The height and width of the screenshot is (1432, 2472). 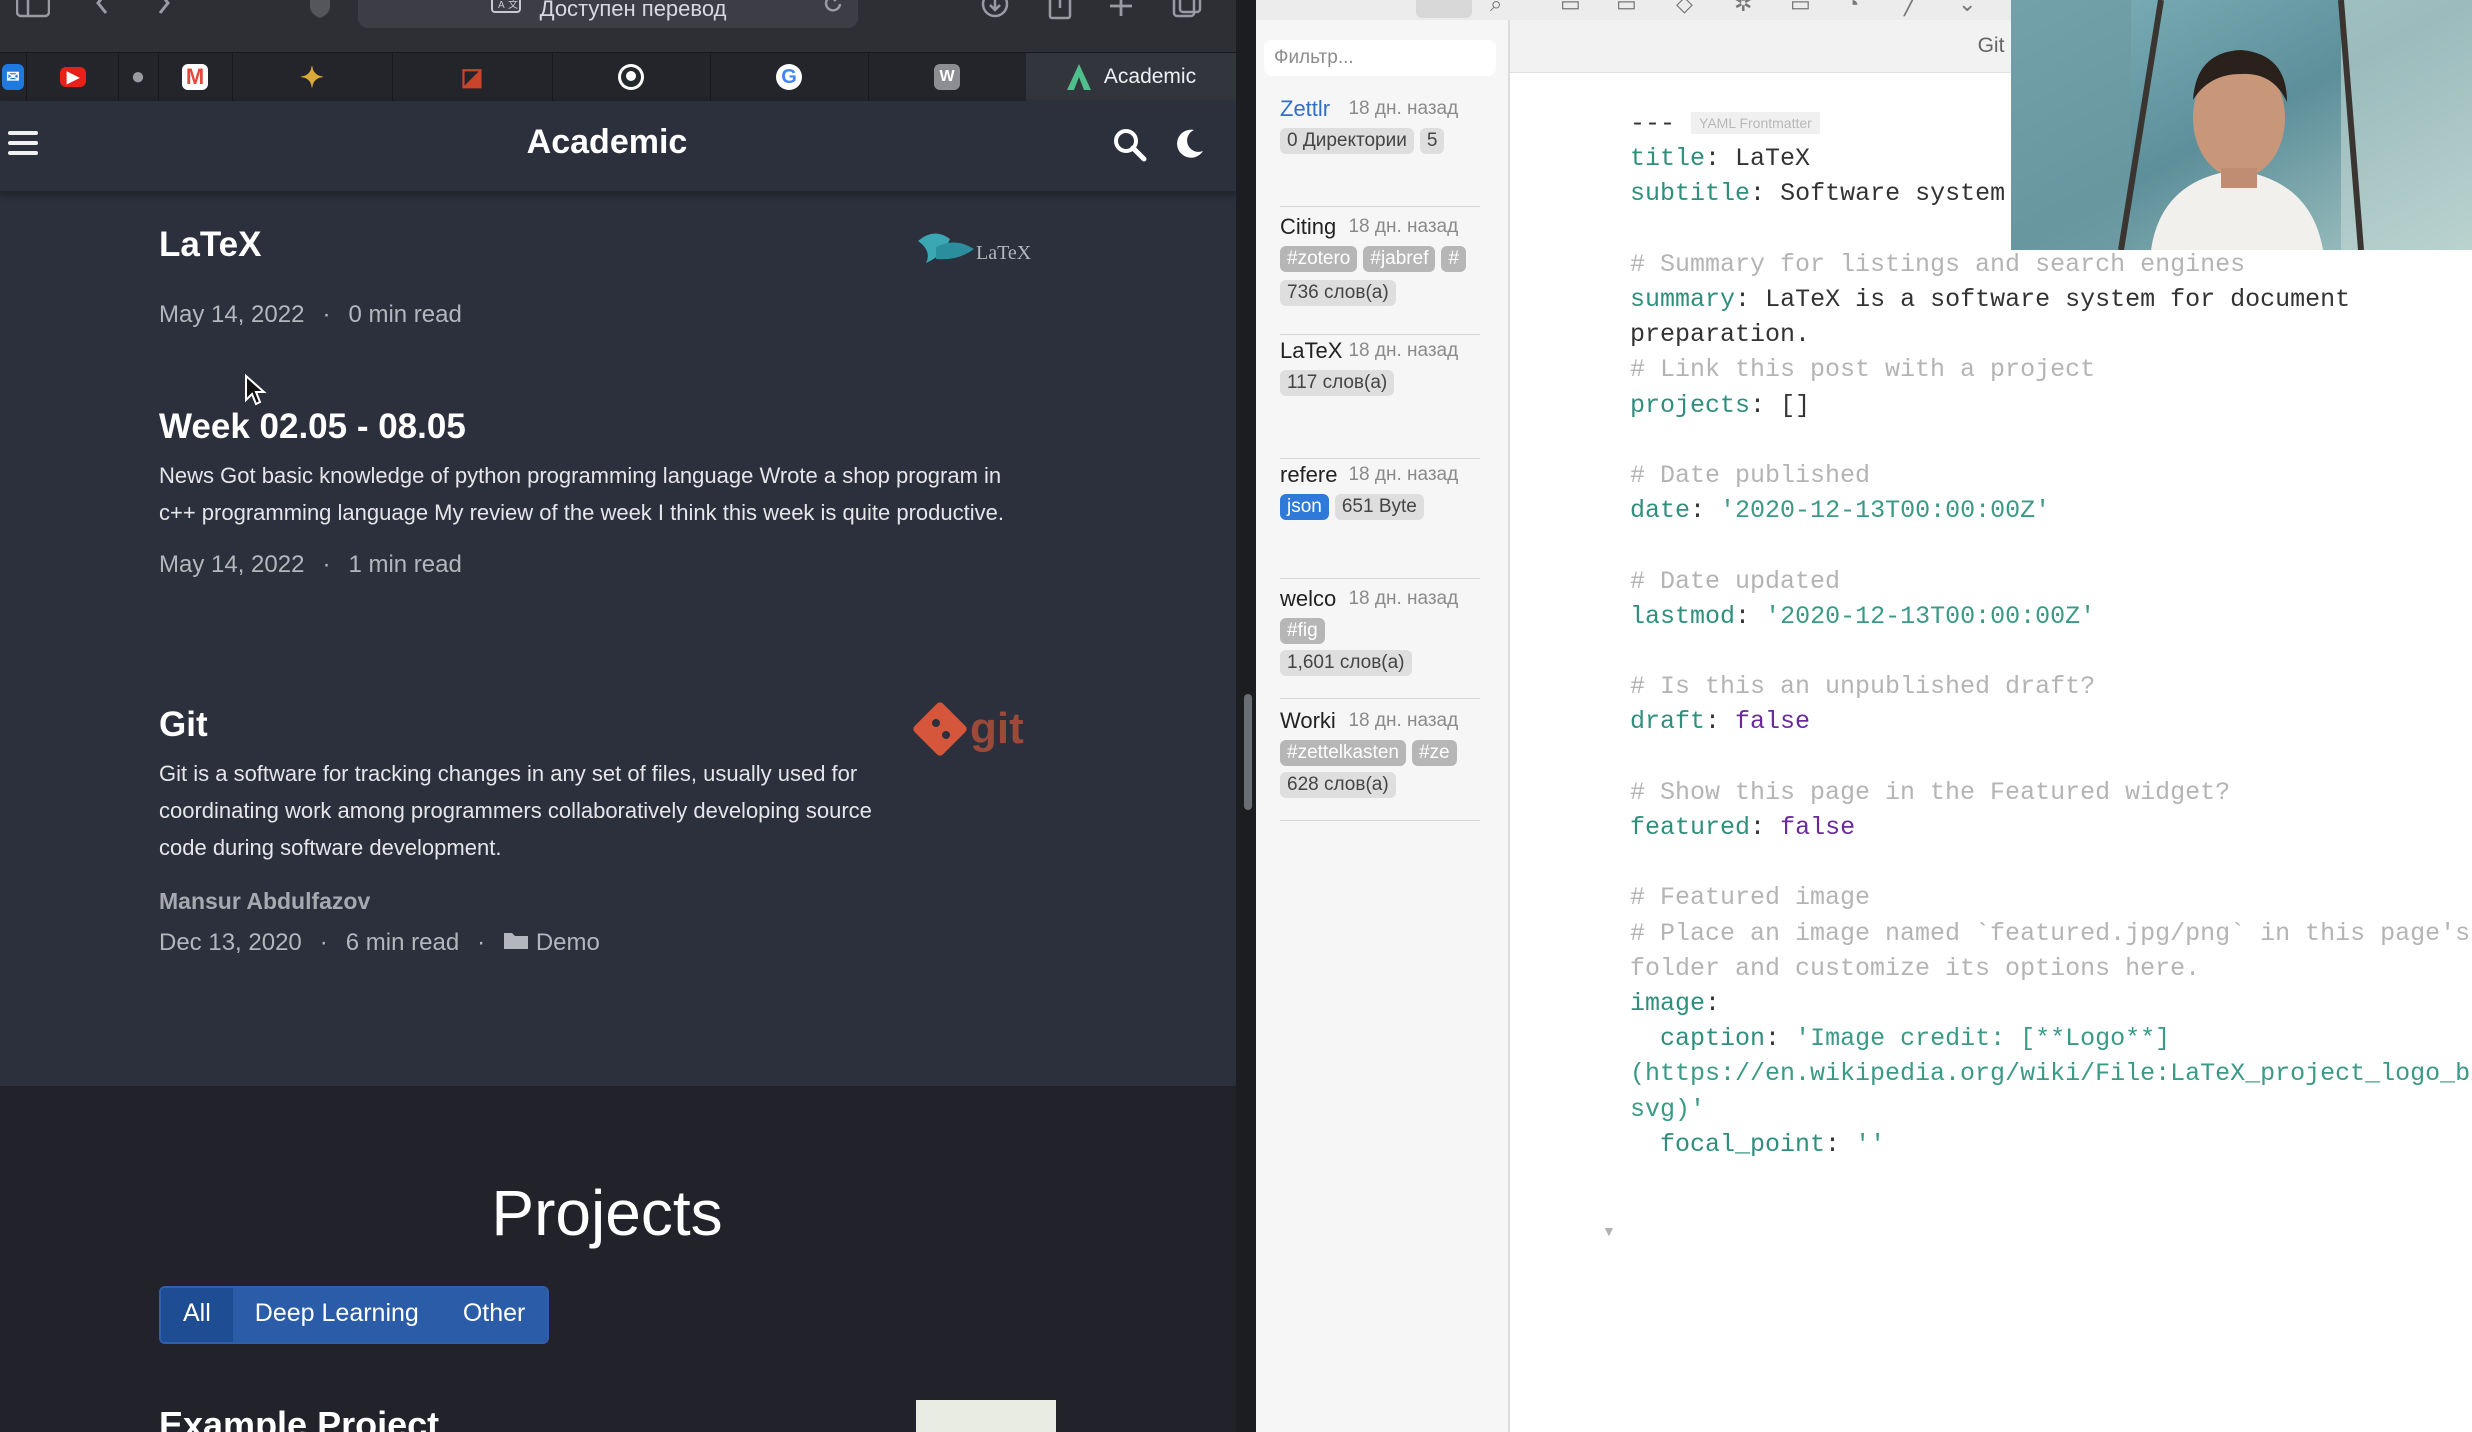 What do you see at coordinates (1720, 406) in the screenshot?
I see `code-line: projects: []` at bounding box center [1720, 406].